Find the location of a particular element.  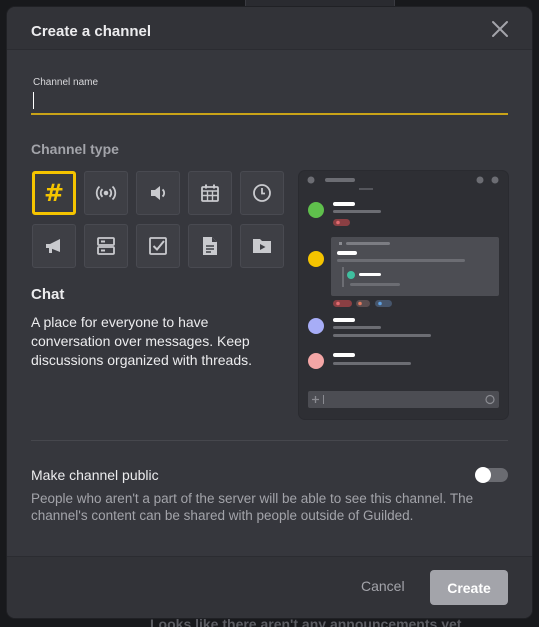

hash-icon: # is located at coordinates (54, 193).